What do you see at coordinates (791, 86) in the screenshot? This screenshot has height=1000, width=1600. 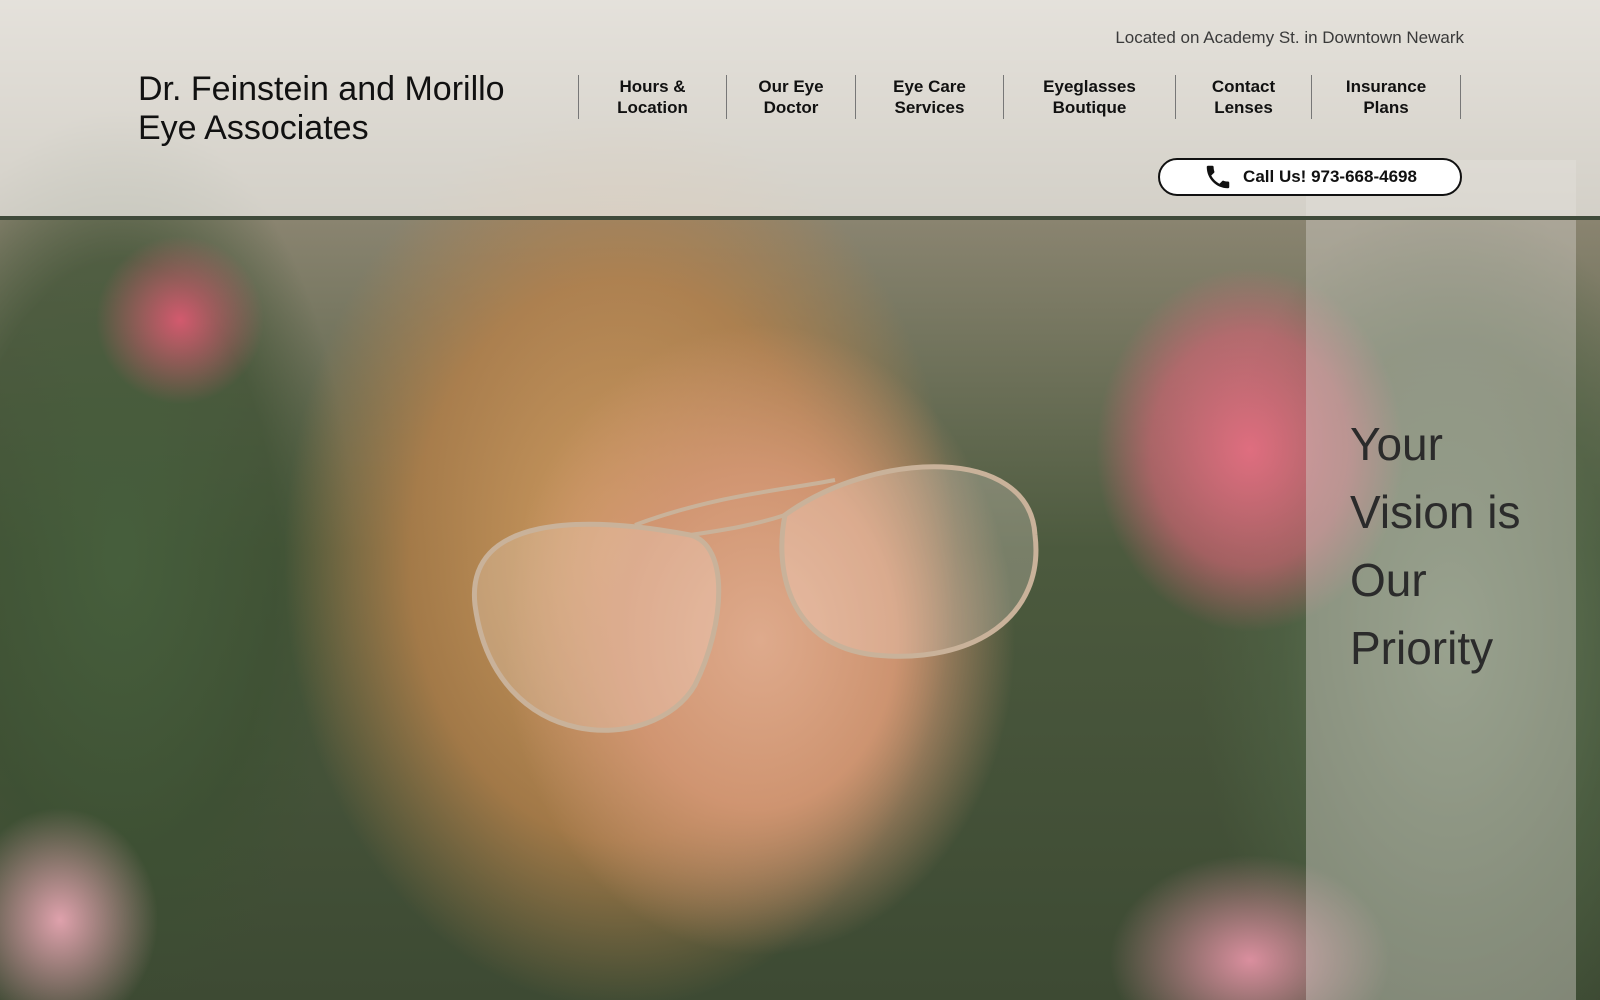 I see `nav-label-line-1: Our Eye` at bounding box center [791, 86].